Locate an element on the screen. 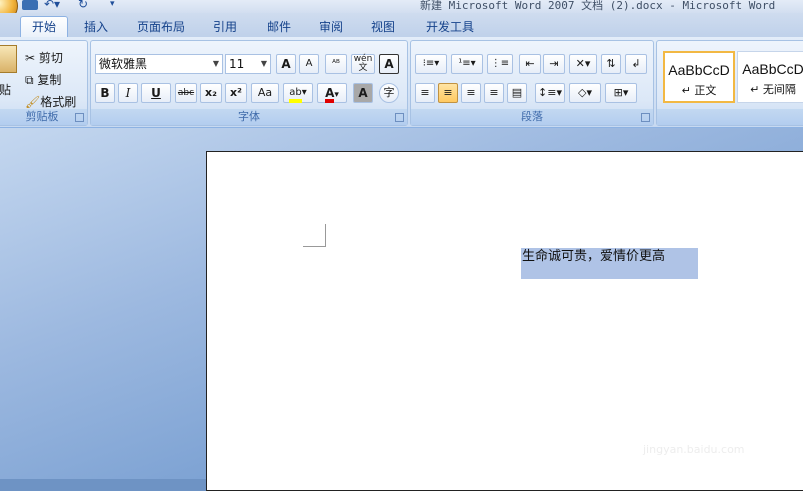  subscript-button: x₂ is located at coordinates (211, 93).